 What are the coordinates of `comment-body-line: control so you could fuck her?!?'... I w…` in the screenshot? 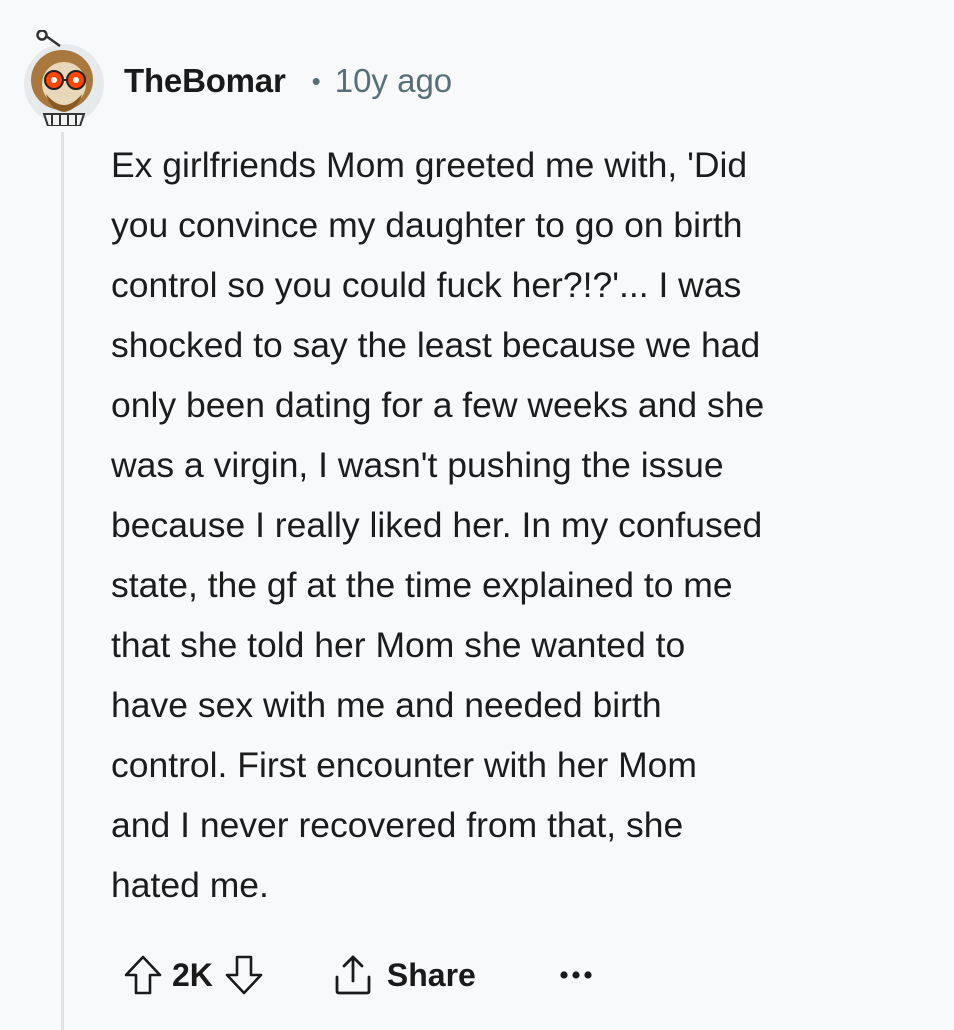 It's located at (426, 285).